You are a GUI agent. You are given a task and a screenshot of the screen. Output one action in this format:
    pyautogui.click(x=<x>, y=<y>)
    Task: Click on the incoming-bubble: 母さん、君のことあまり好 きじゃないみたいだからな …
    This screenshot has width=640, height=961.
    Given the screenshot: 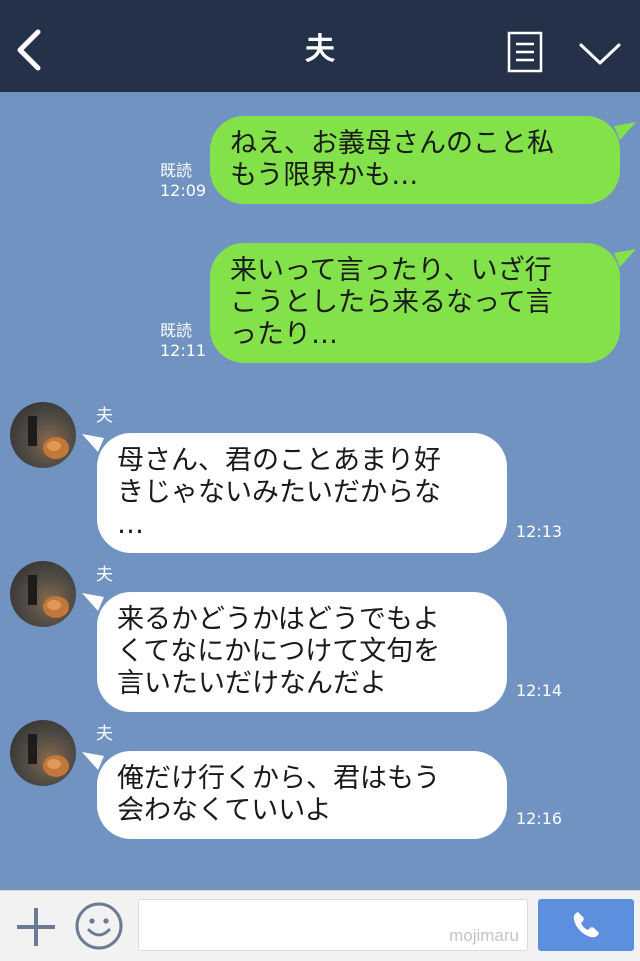 What is the action you would take?
    pyautogui.click(x=302, y=493)
    